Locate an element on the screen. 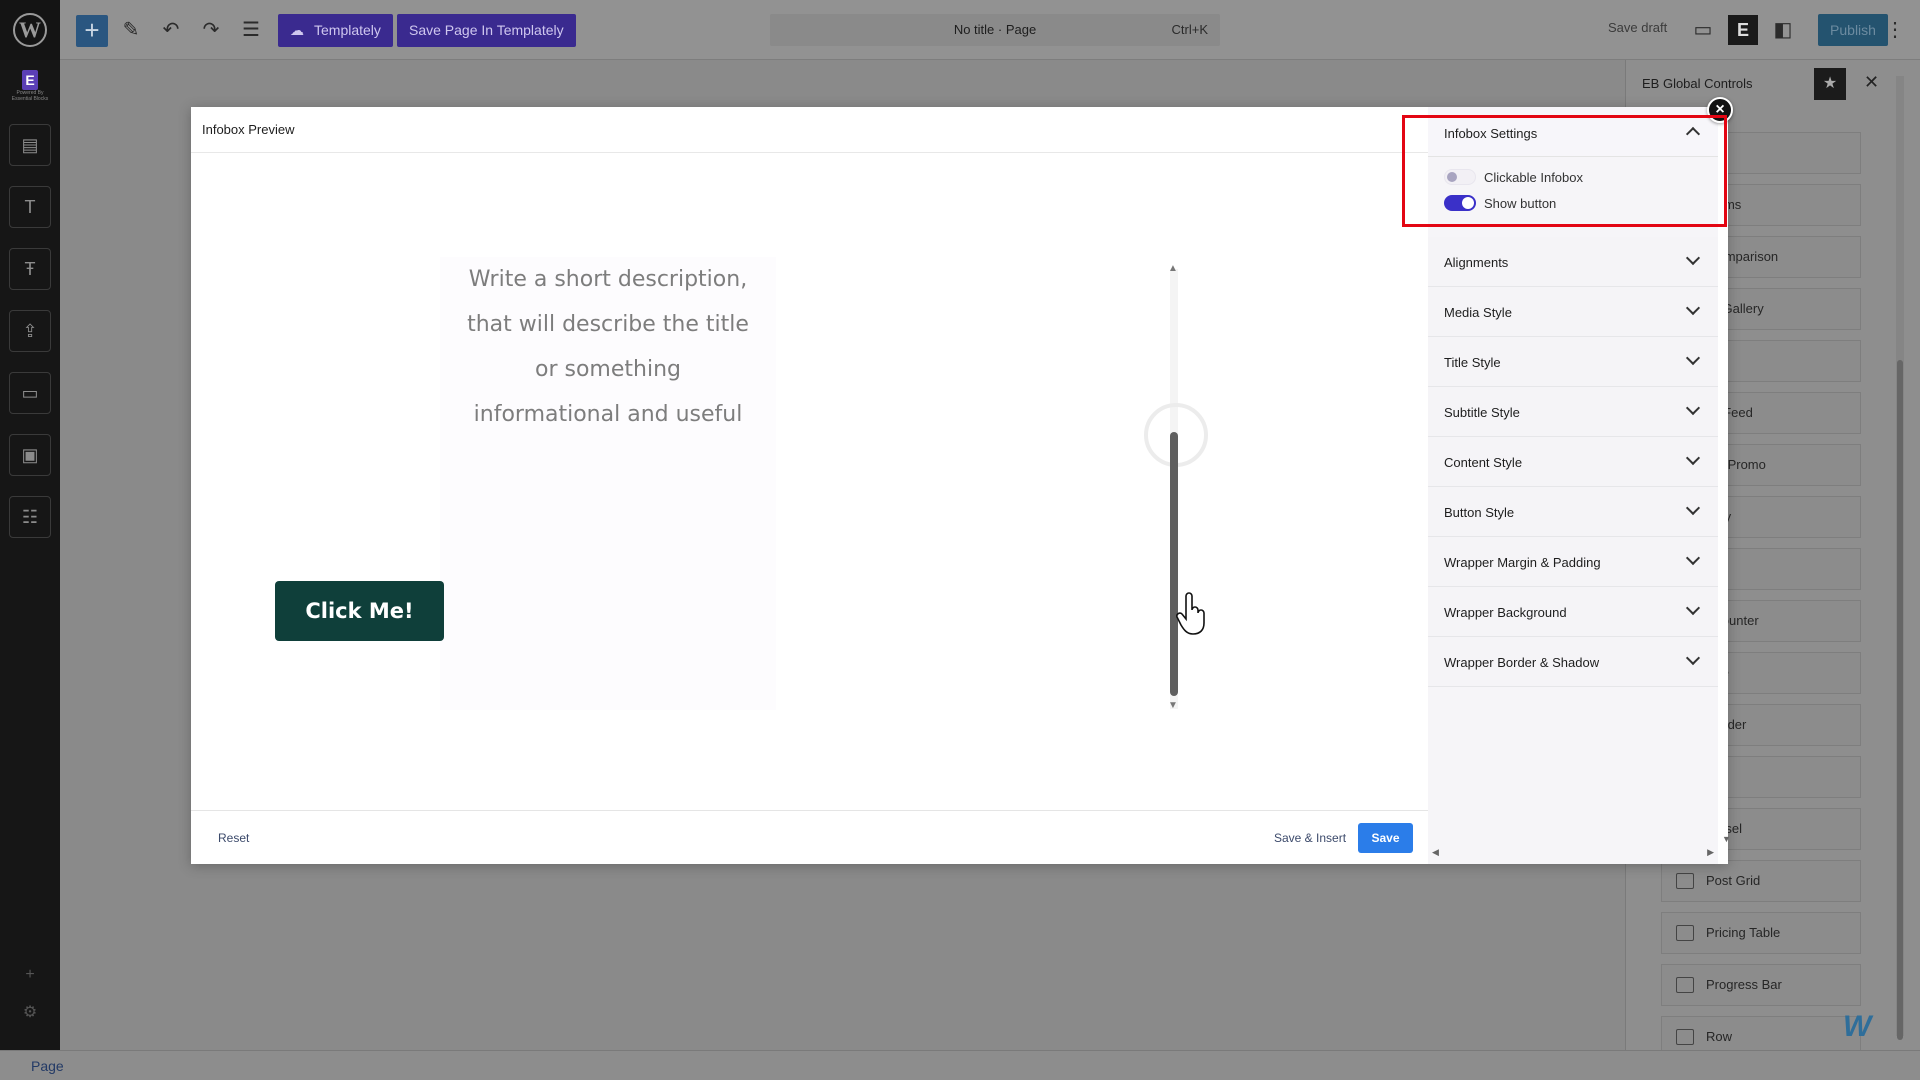  sidebar-tool-form-icon: ☷ is located at coordinates (30, 517).